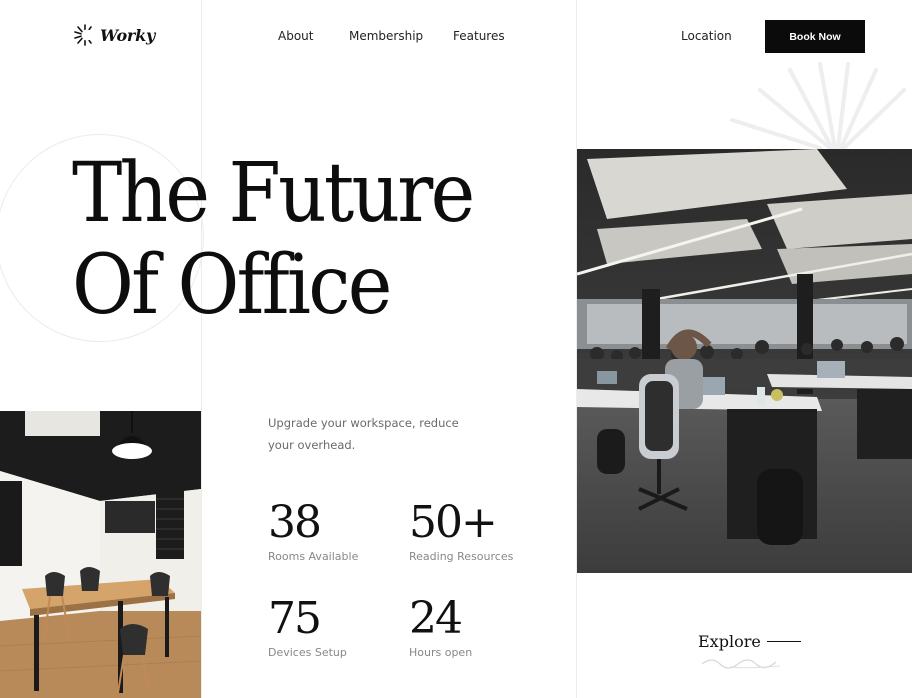 The width and height of the screenshot is (912, 698). Describe the element at coordinates (441, 652) in the screenshot. I see `stat-label: Hours open` at that location.